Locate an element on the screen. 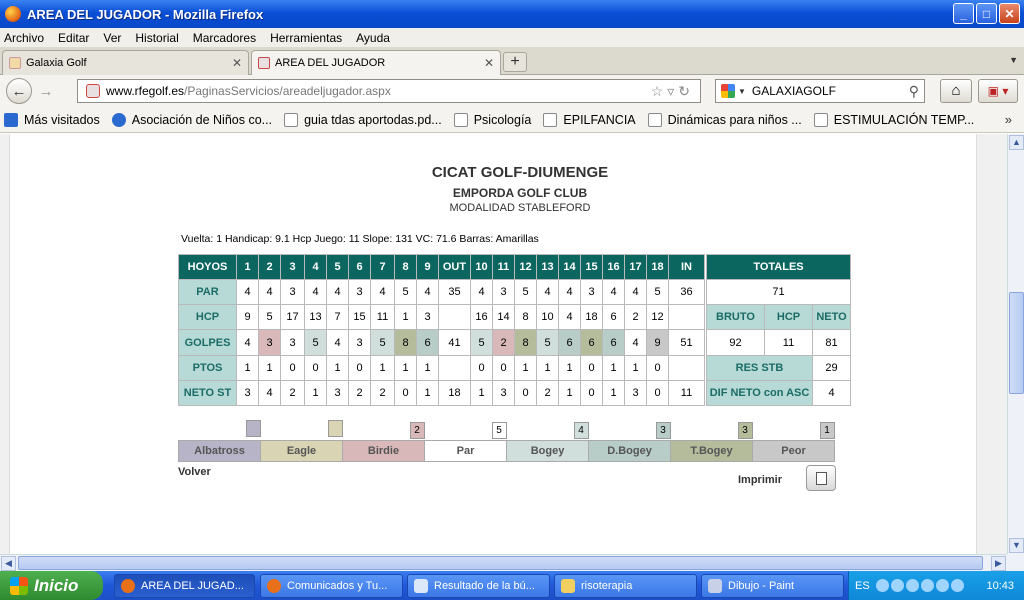  vertical-scroll-thumb is located at coordinates (1016, 343).